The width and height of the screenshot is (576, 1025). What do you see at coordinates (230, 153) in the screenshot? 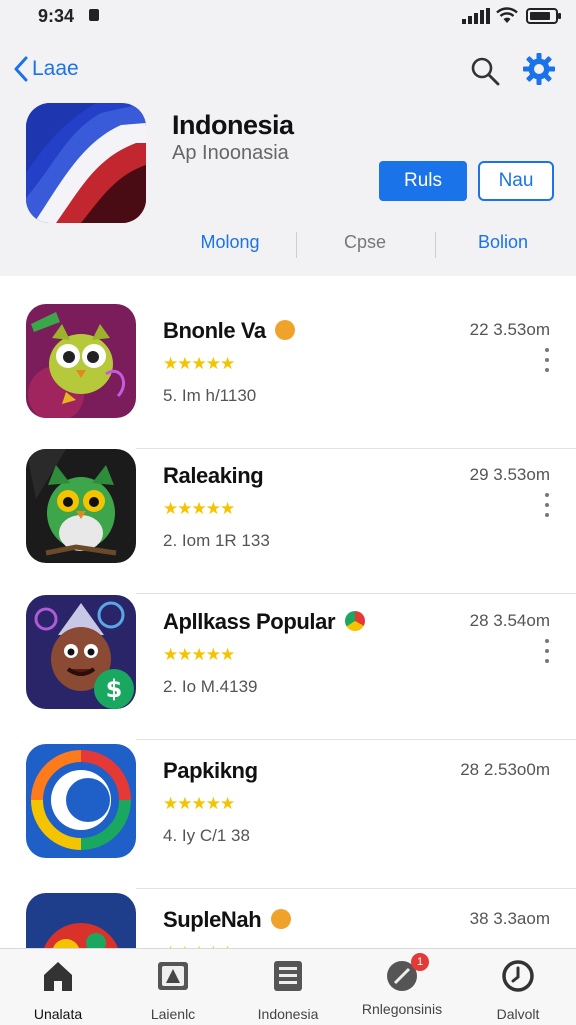
I see `app-subtitle: Ap Inoonasia` at bounding box center [230, 153].